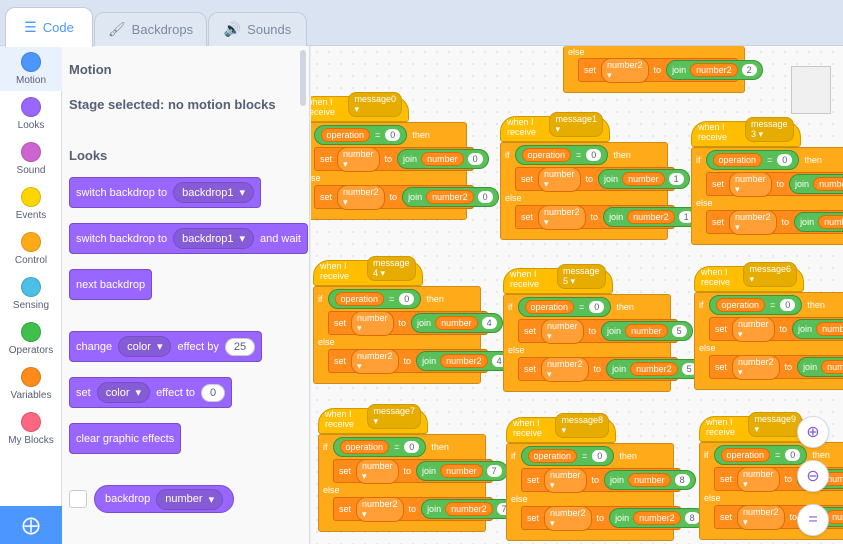  I want to click on join-block: join number2 5, so click(654, 369).